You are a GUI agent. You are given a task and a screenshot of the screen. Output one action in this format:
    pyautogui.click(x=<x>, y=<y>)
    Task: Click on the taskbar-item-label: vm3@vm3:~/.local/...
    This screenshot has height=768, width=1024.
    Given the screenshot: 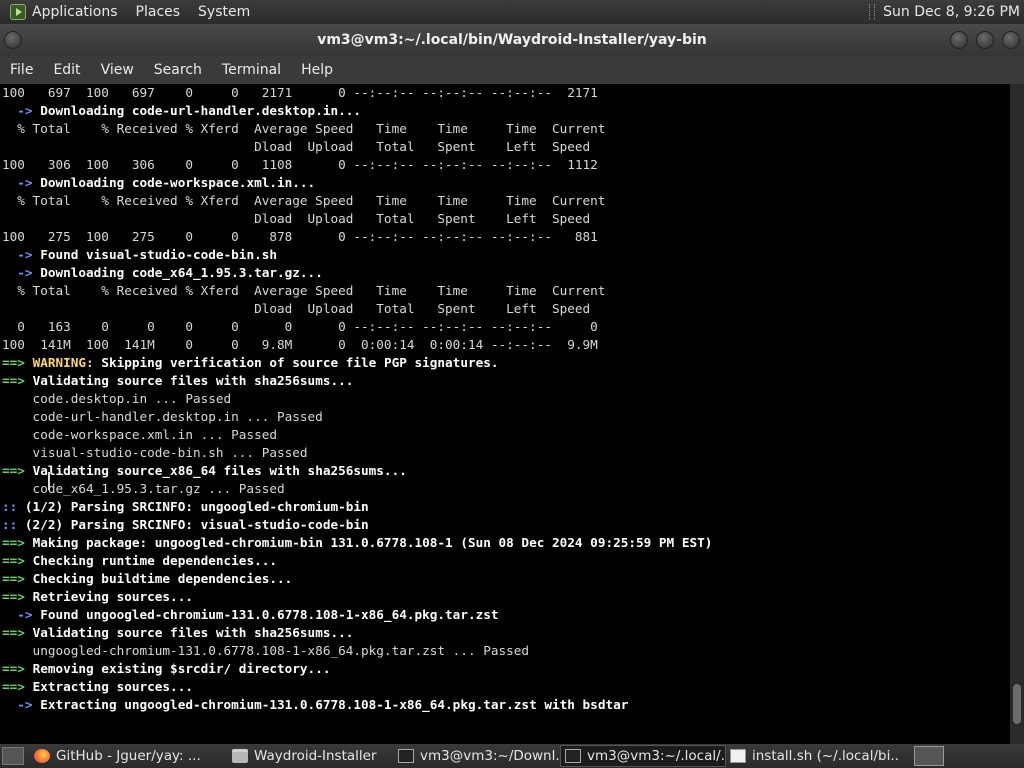 What is the action you would take?
    pyautogui.click(x=656, y=756)
    